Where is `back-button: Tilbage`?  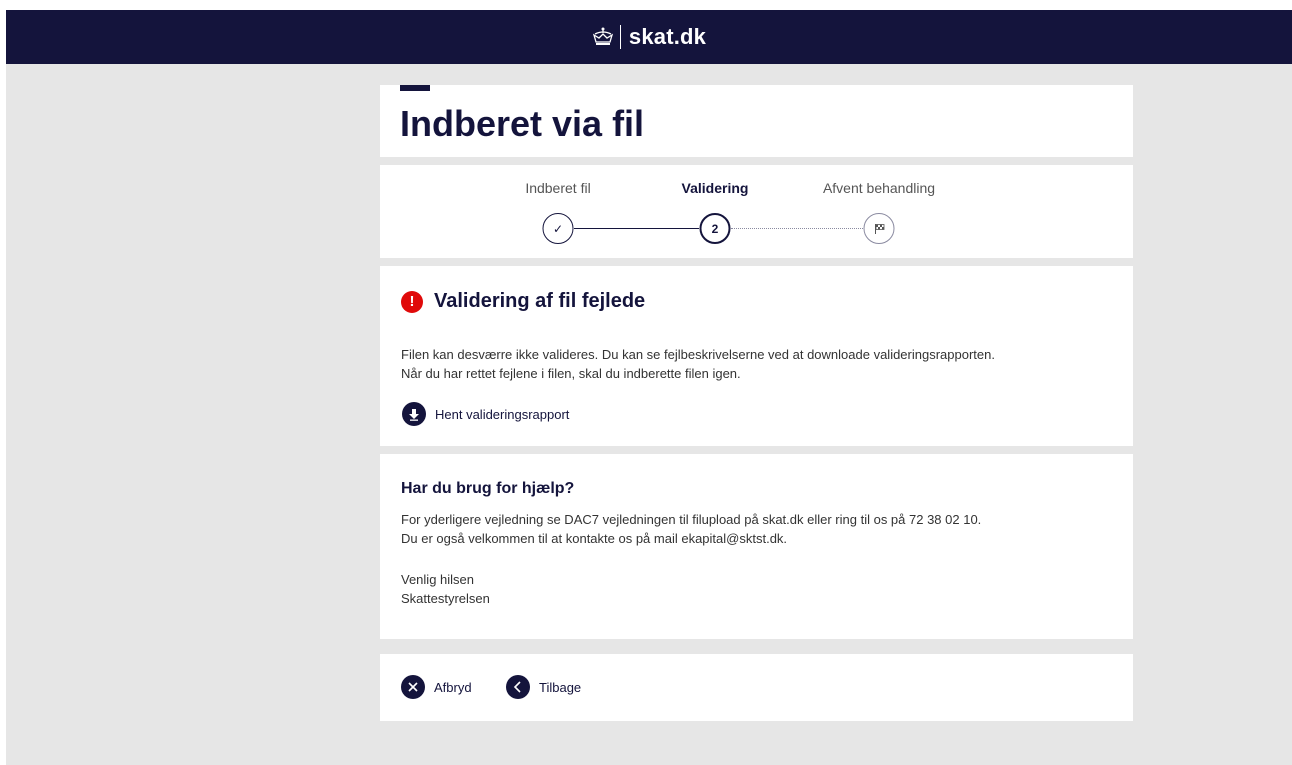
back-button: Tilbage is located at coordinates (543, 687).